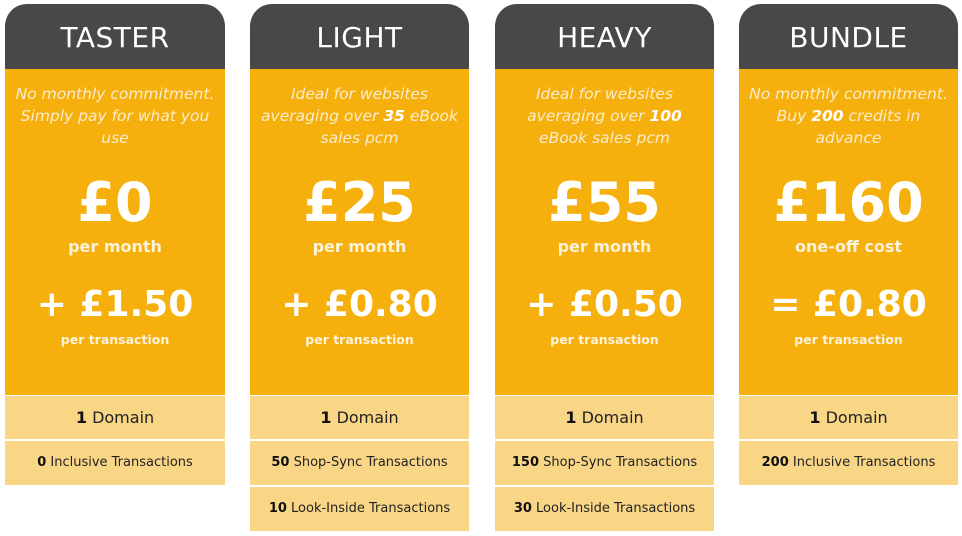 This screenshot has width=962, height=536. What do you see at coordinates (525, 462) in the screenshot?
I see `feature-count: 150` at bounding box center [525, 462].